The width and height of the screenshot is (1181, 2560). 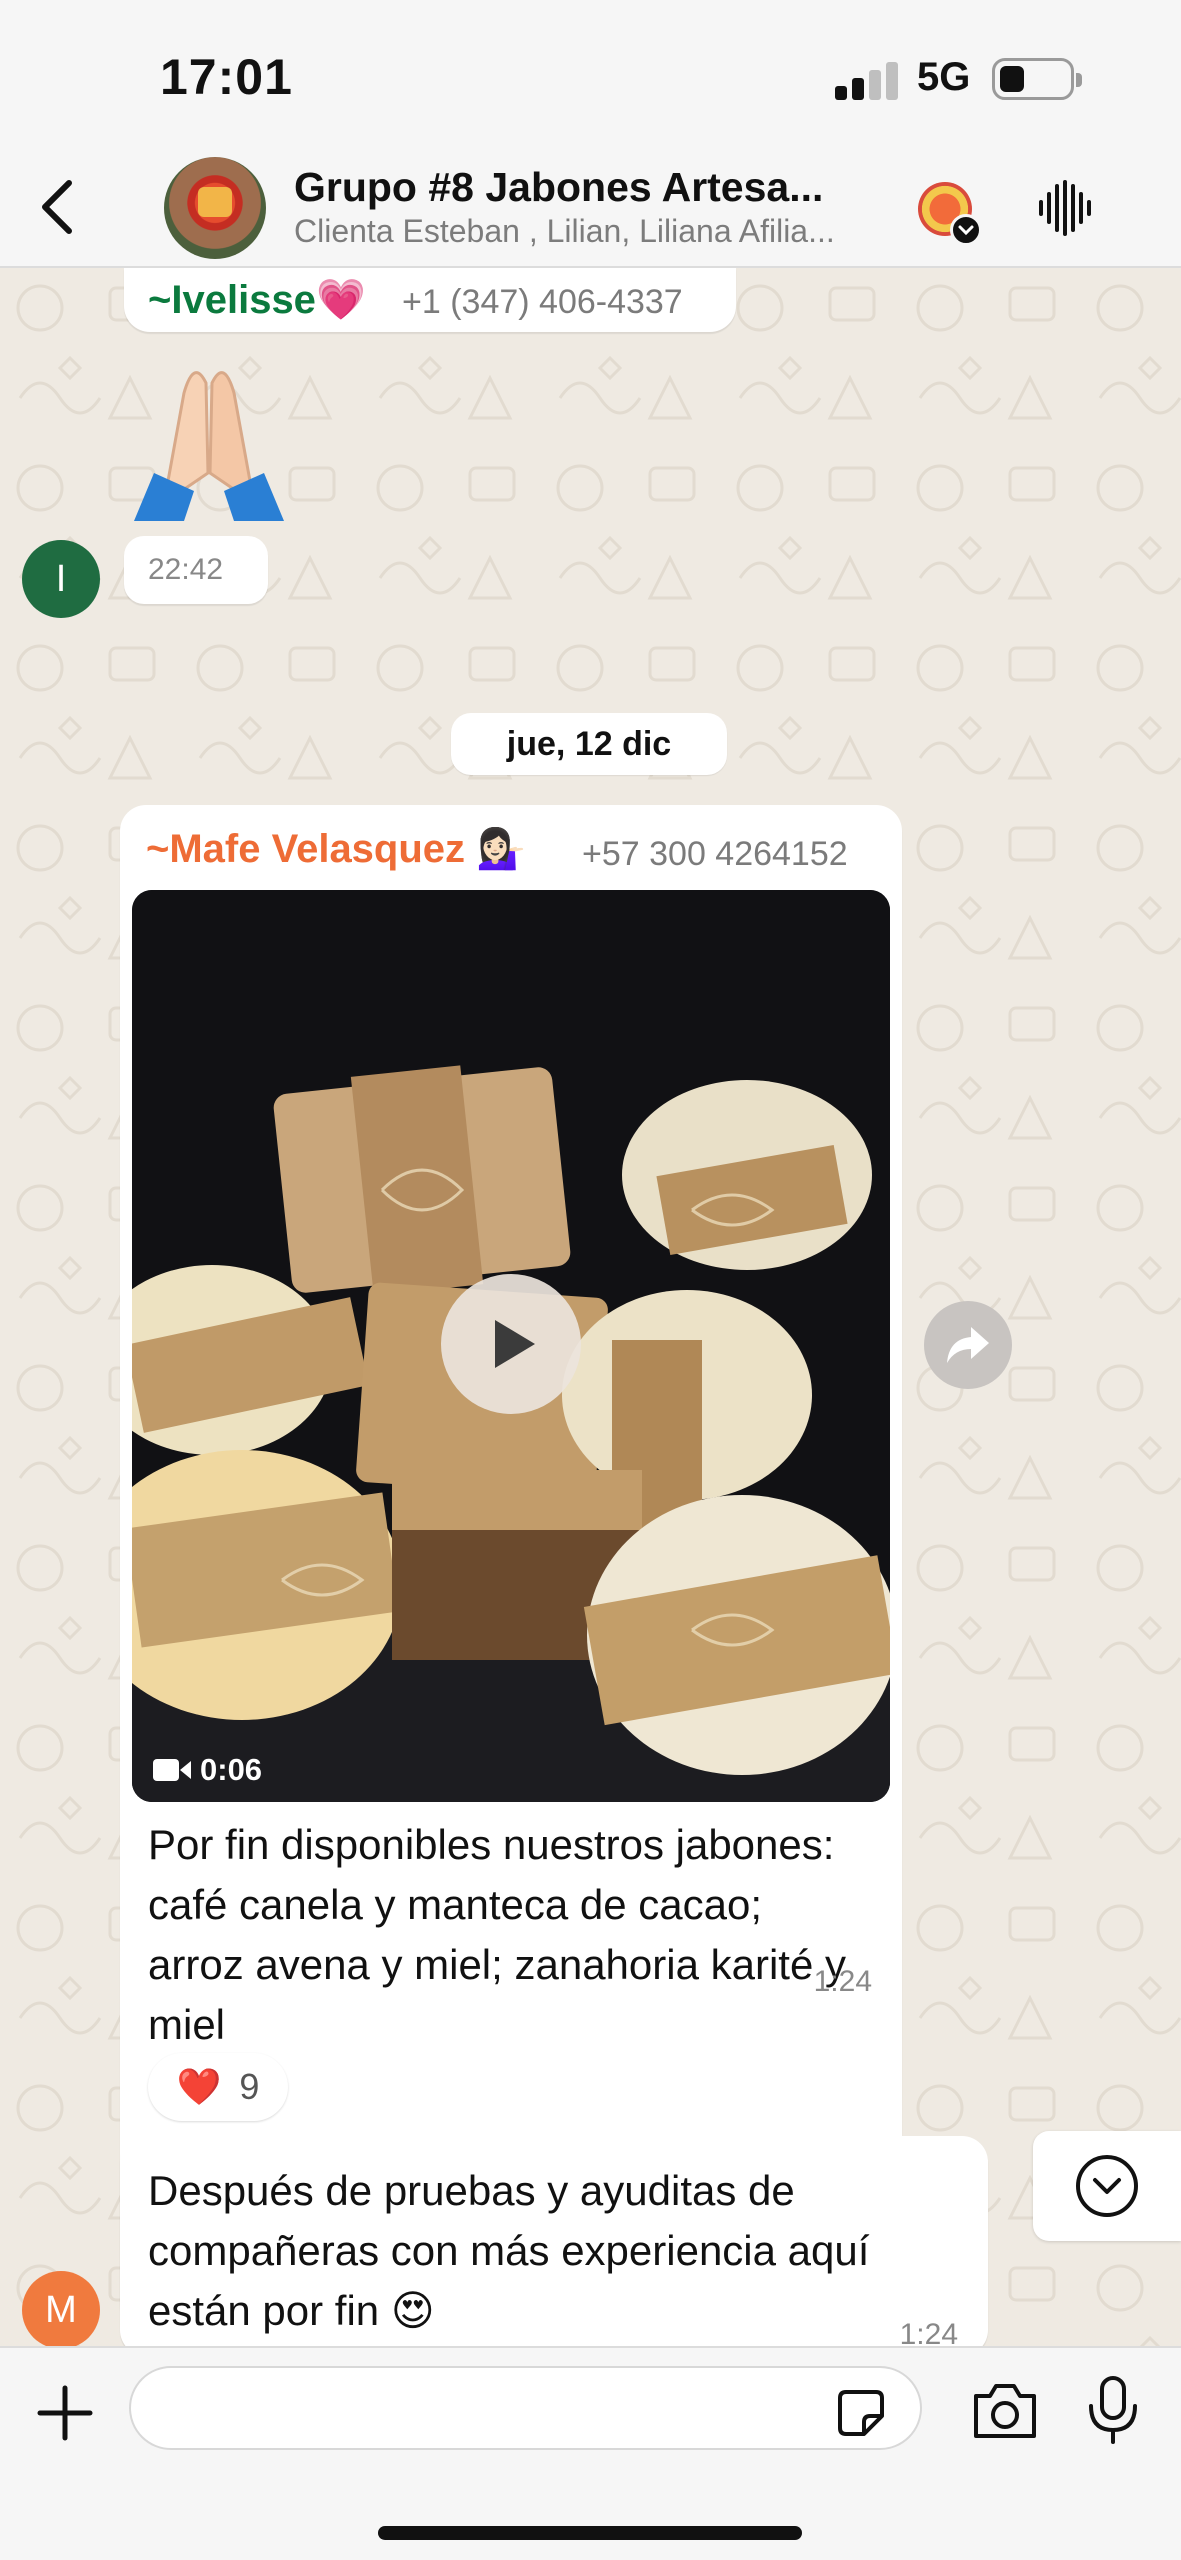 What do you see at coordinates (590, 2453) in the screenshot?
I see `composer-bar` at bounding box center [590, 2453].